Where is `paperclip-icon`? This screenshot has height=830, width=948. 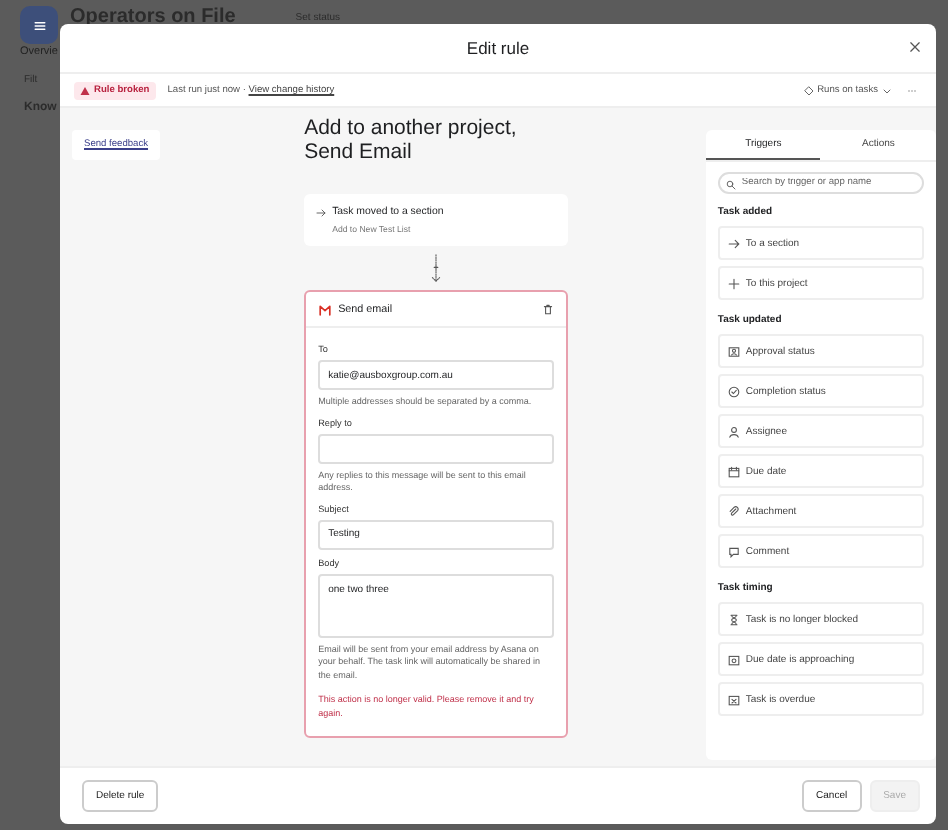 paperclip-icon is located at coordinates (733, 511).